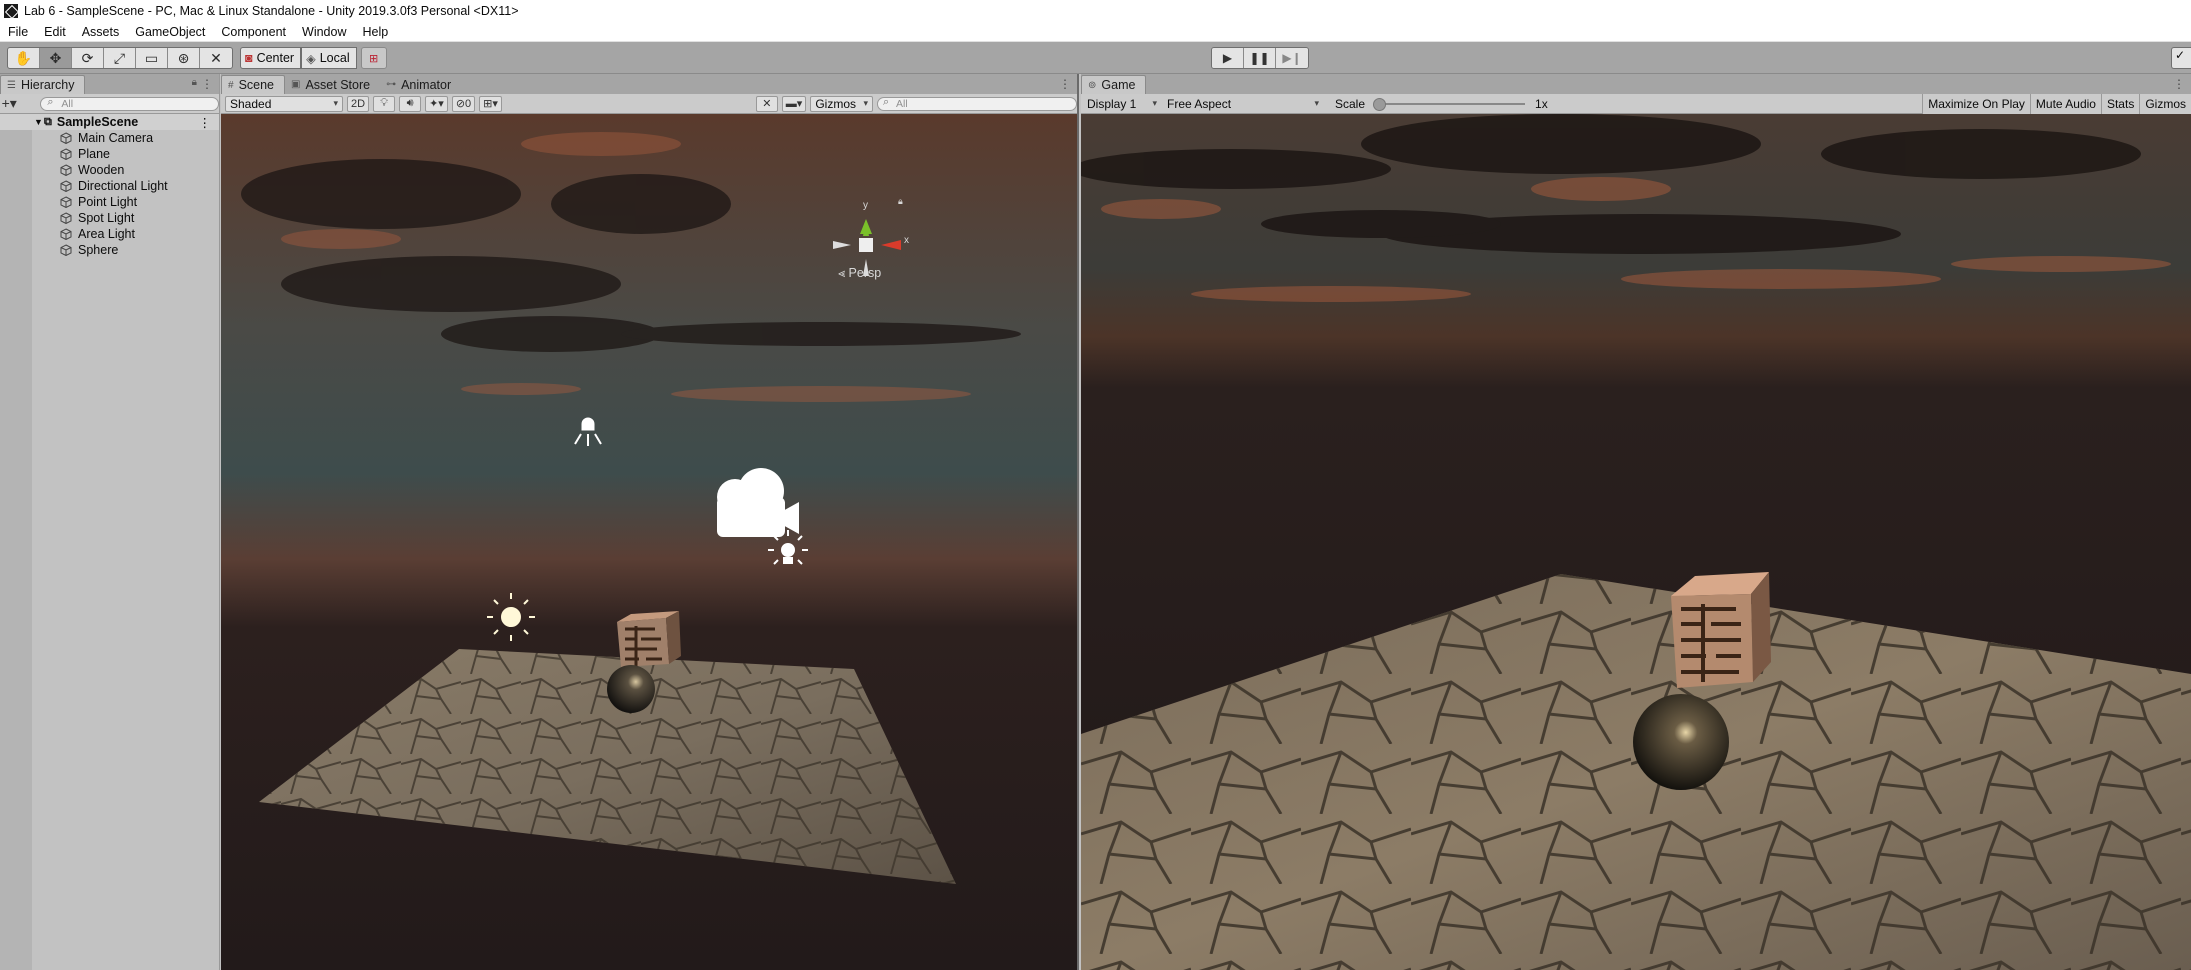 The image size is (2191, 970). Describe the element at coordinates (338, 84) in the screenshot. I see `tab-asset-store-label: Asset Store` at that location.